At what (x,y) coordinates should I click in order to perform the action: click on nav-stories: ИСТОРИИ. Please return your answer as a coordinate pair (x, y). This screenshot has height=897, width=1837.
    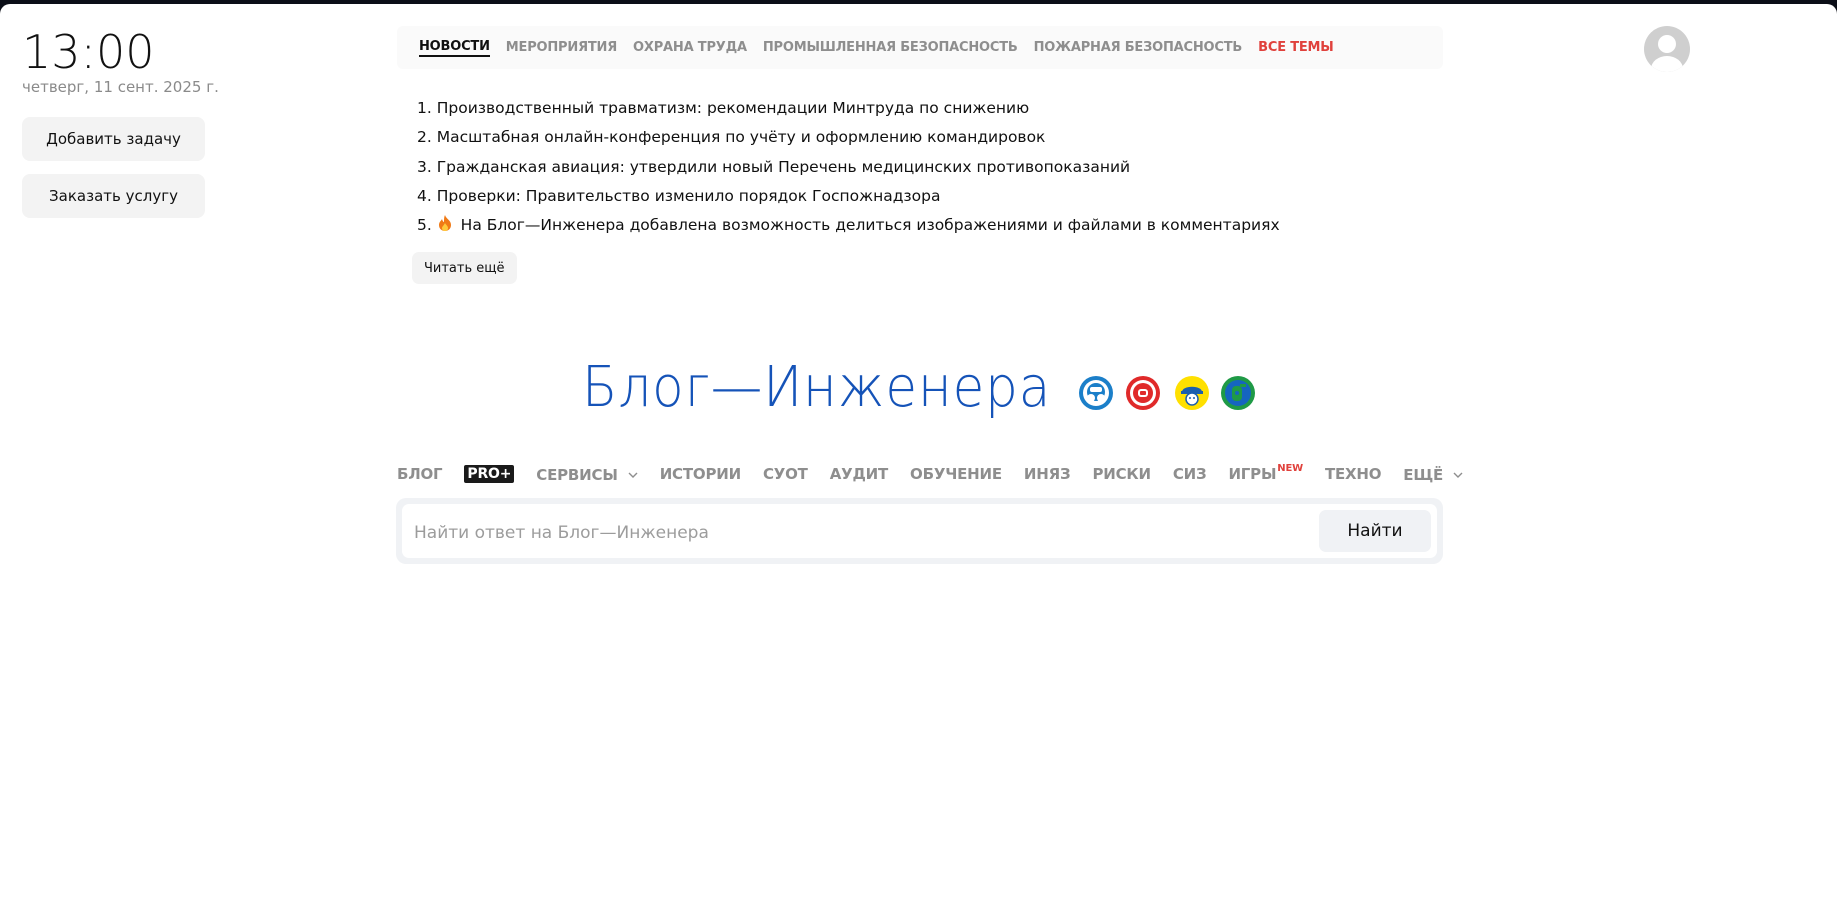
    Looking at the image, I should click on (700, 474).